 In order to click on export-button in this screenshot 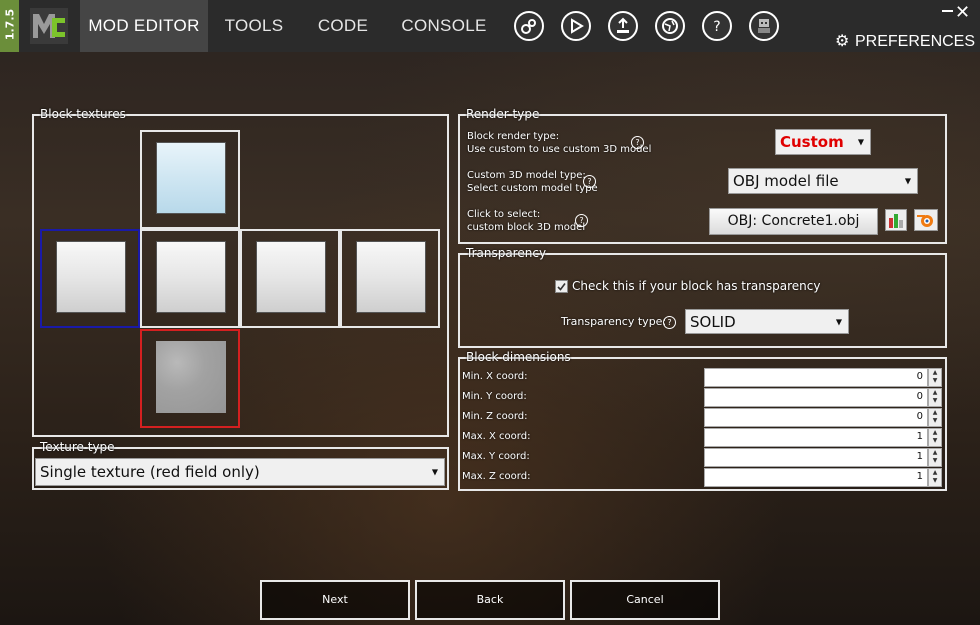, I will do `click(623, 26)`.